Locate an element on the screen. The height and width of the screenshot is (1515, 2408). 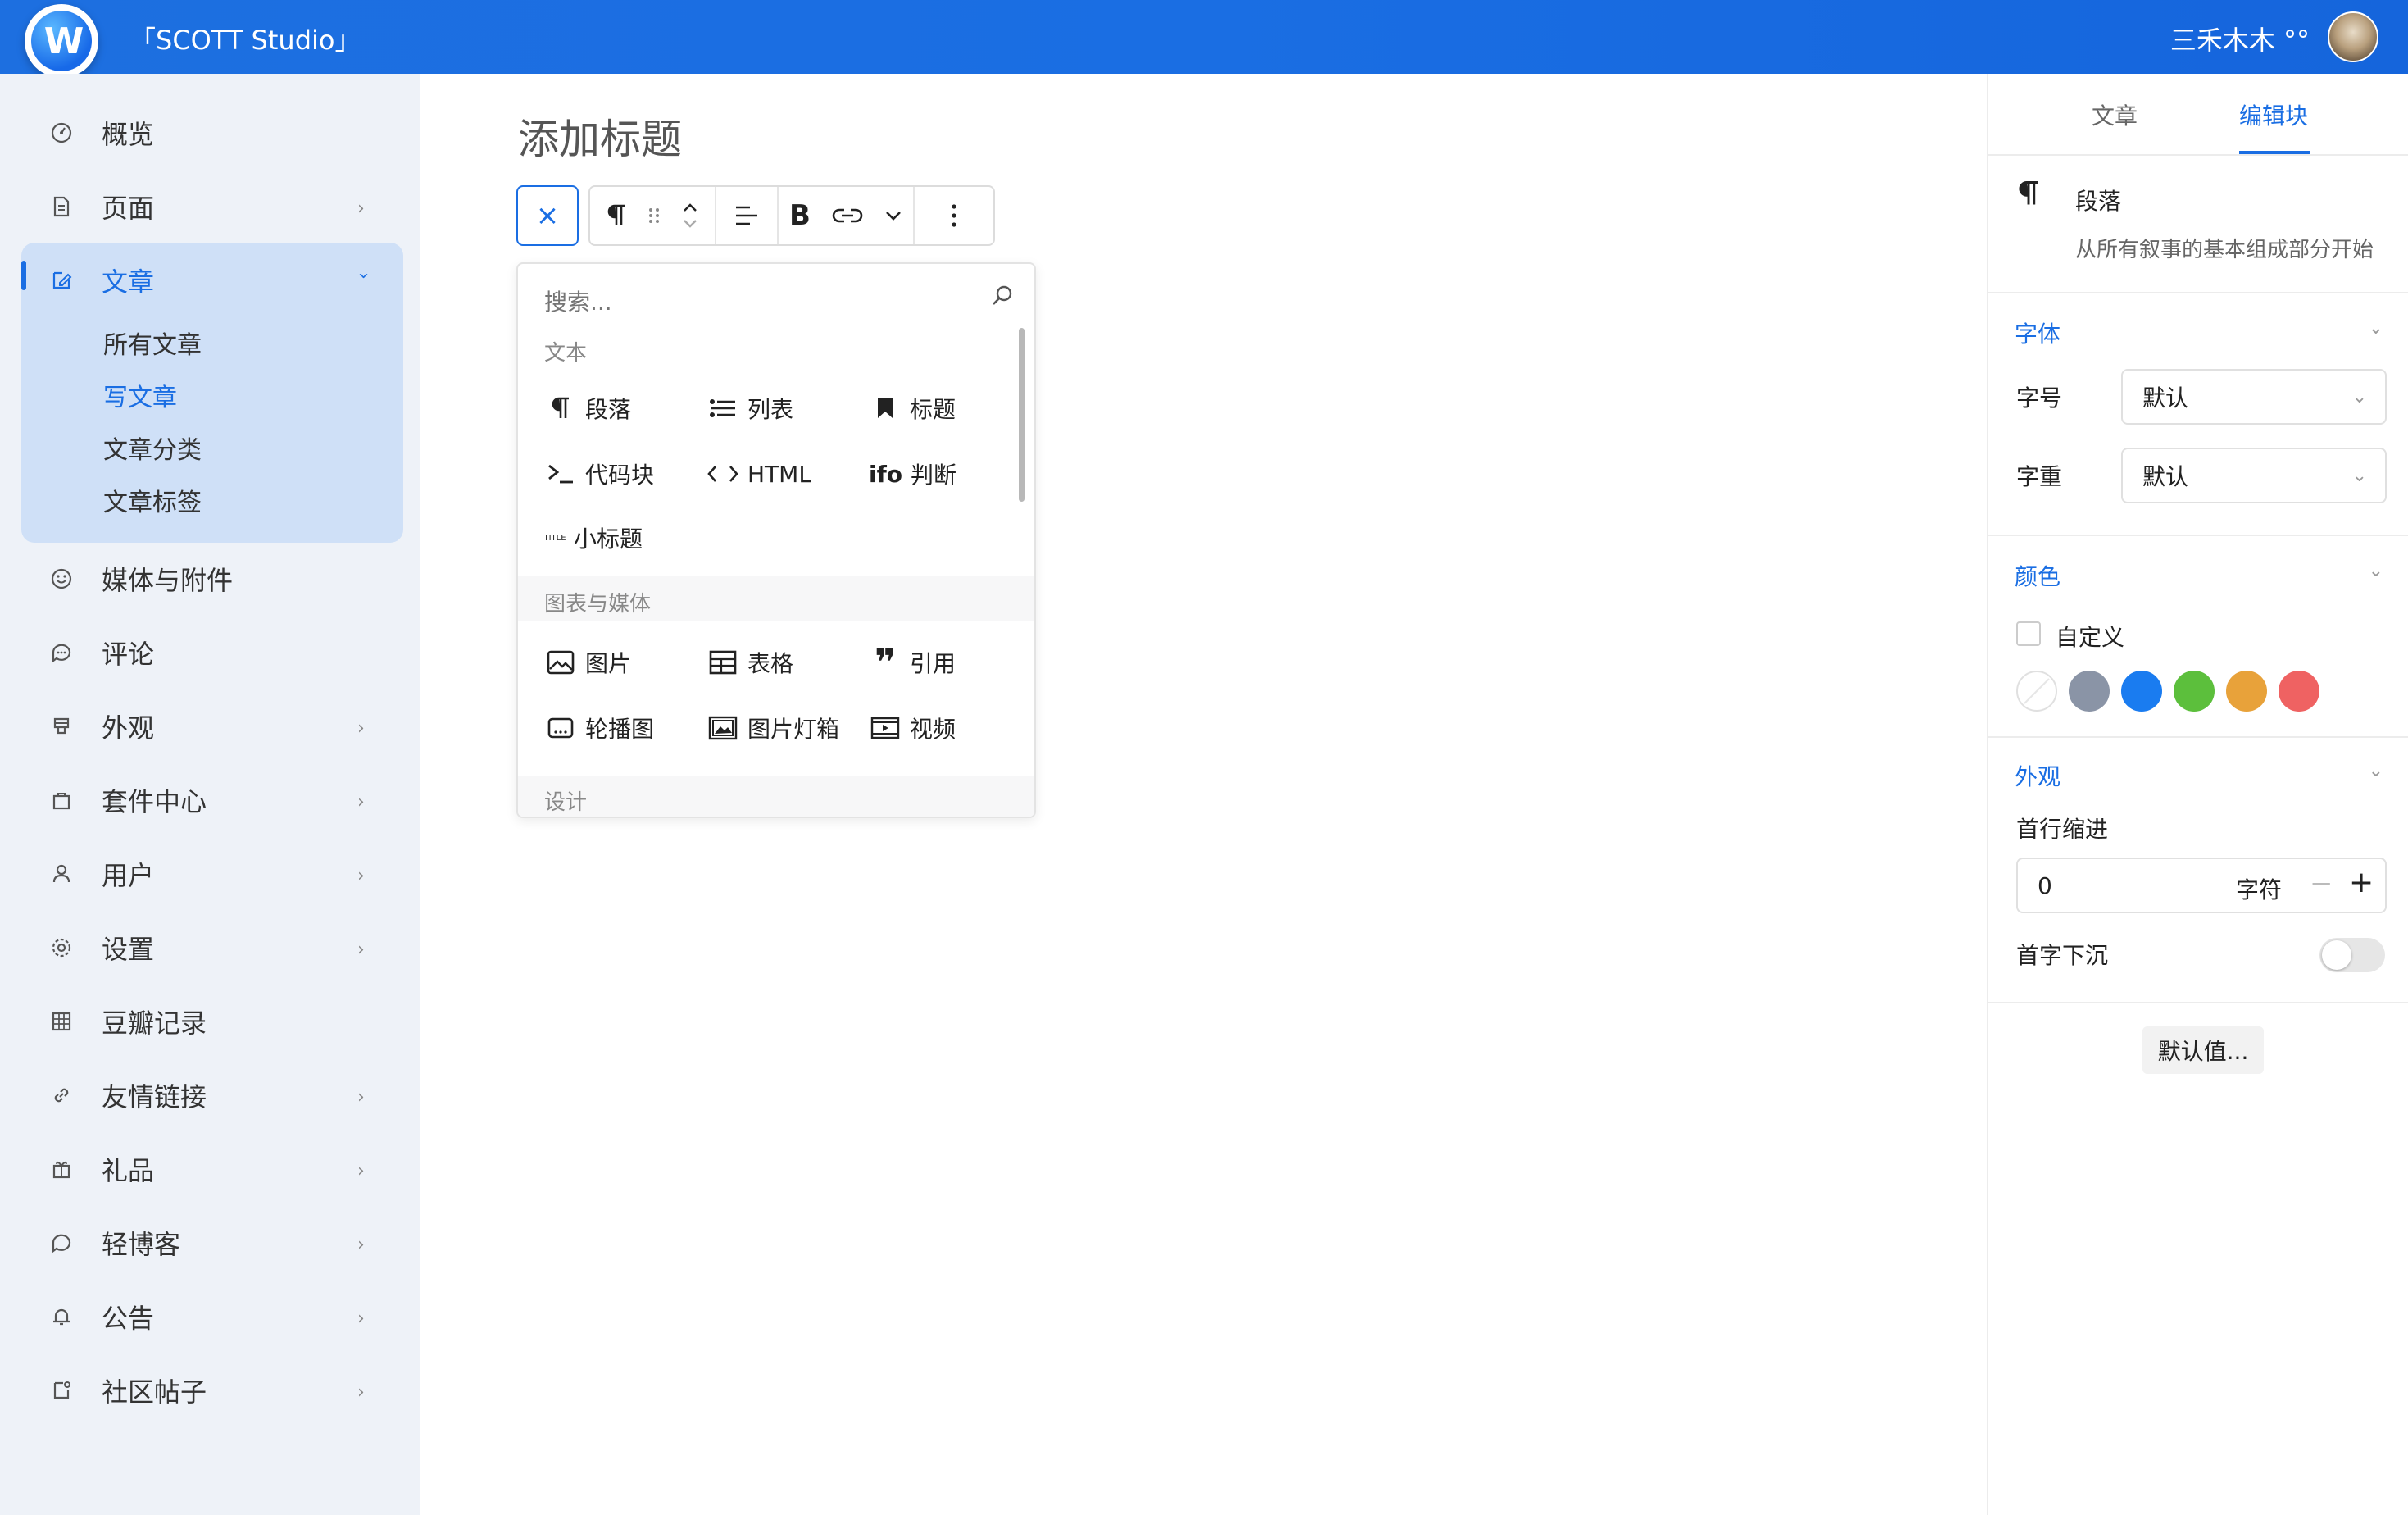
more-options-icon is located at coordinates (954, 215).